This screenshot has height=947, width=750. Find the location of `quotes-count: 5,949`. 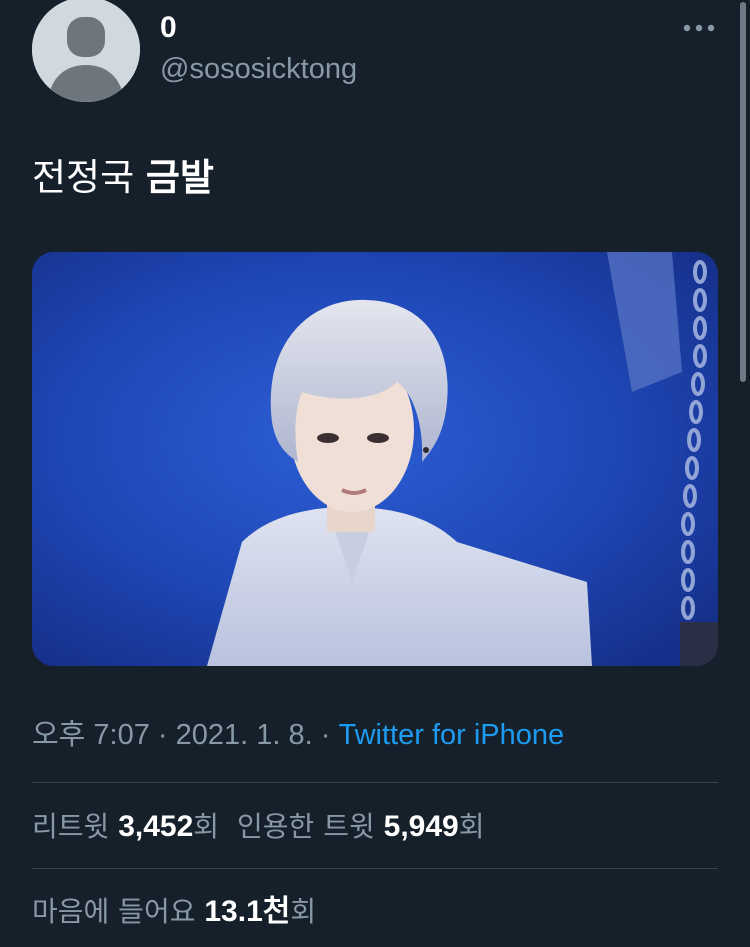

quotes-count: 5,949 is located at coordinates (421, 826).